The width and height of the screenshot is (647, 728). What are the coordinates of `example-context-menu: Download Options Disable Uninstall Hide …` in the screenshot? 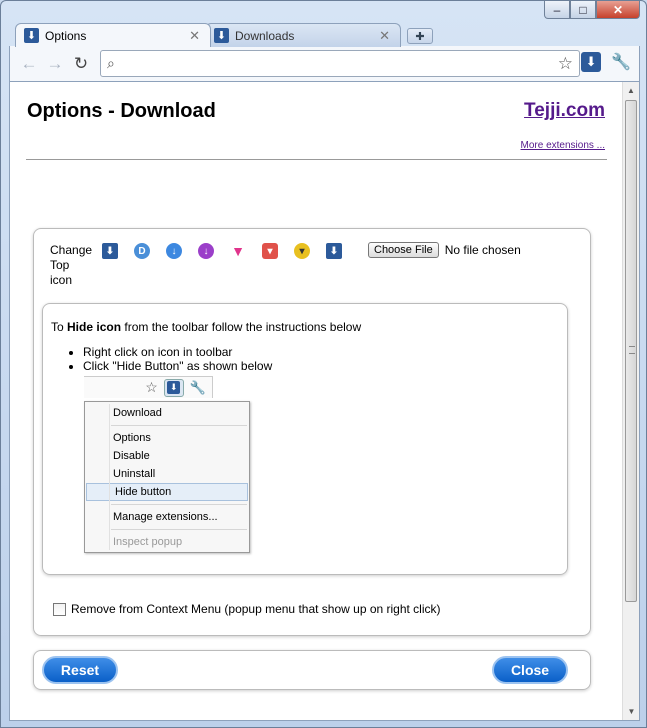 It's located at (167, 477).